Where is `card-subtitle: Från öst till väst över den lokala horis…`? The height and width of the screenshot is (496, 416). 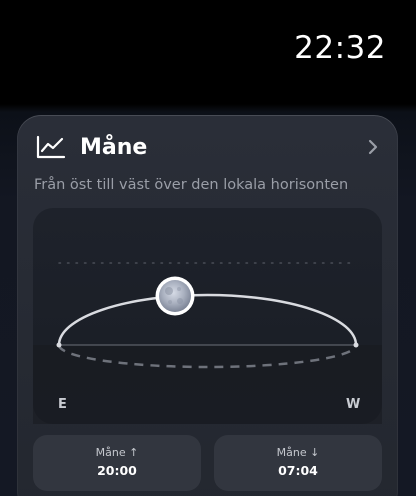 card-subtitle: Från öst till väst över den lokala horis… is located at coordinates (191, 185).